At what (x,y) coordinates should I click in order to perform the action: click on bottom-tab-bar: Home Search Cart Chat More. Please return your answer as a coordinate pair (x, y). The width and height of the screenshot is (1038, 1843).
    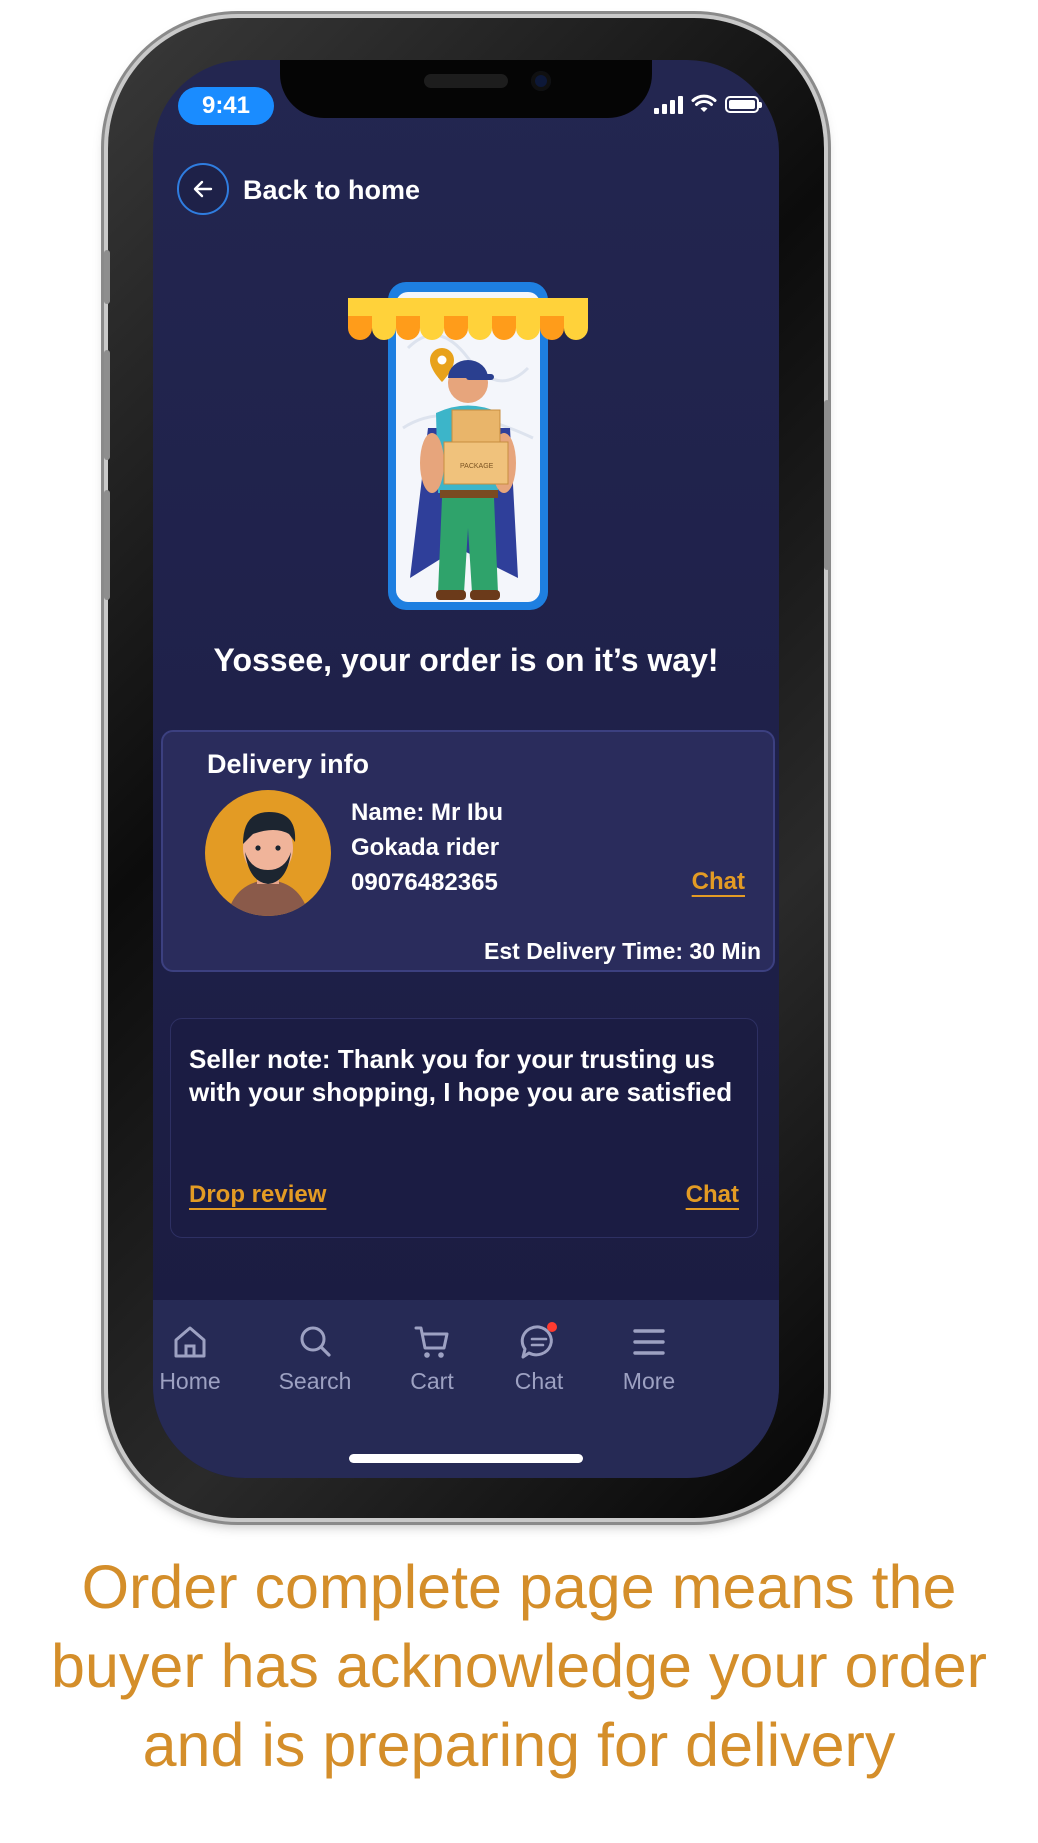
    Looking at the image, I should click on (466, 1389).